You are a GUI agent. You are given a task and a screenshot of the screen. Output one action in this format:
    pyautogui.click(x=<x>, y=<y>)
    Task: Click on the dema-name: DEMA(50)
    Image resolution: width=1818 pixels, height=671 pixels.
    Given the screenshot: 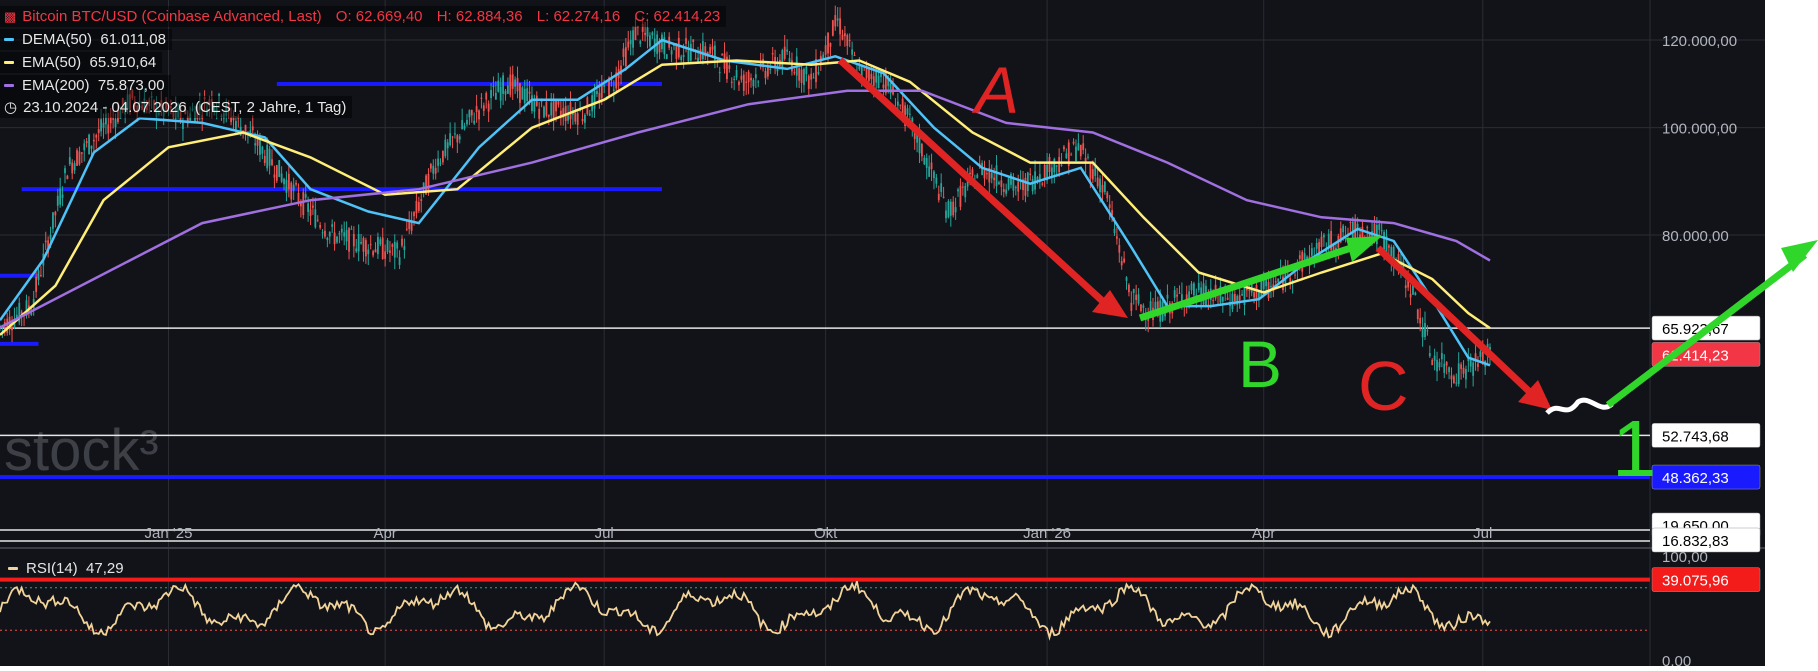 What is the action you would take?
    pyautogui.click(x=57, y=39)
    